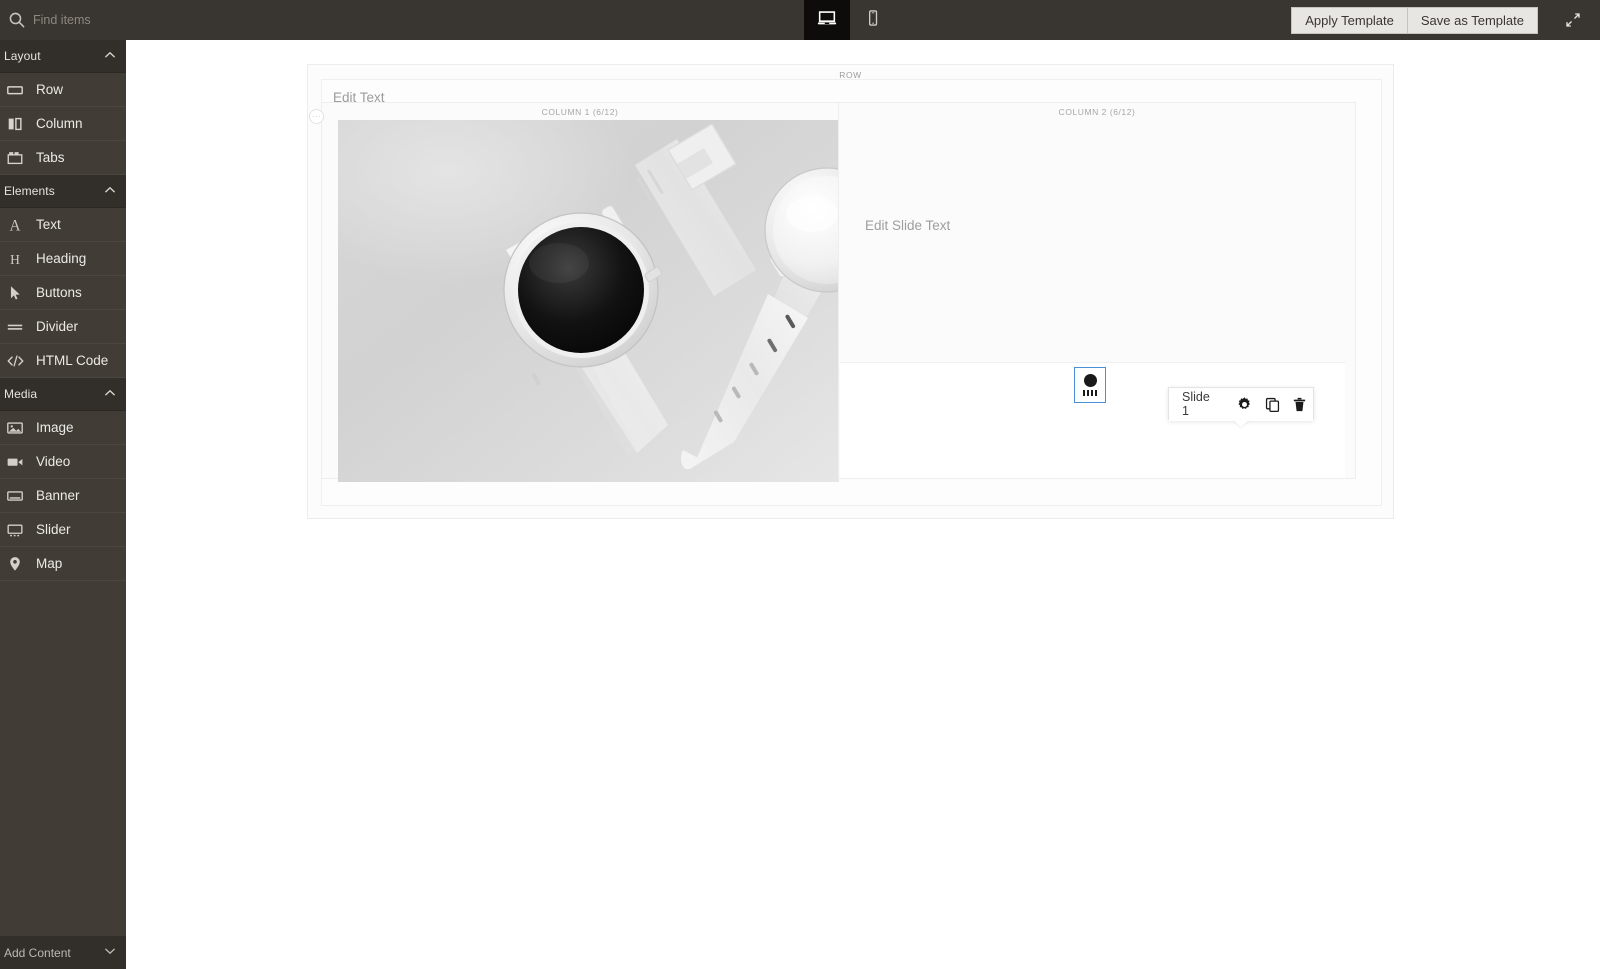 The image size is (1600, 969). Describe the element at coordinates (1097, 112) in the screenshot. I see `column-2-label: COLUMN 2 (6/12)` at that location.